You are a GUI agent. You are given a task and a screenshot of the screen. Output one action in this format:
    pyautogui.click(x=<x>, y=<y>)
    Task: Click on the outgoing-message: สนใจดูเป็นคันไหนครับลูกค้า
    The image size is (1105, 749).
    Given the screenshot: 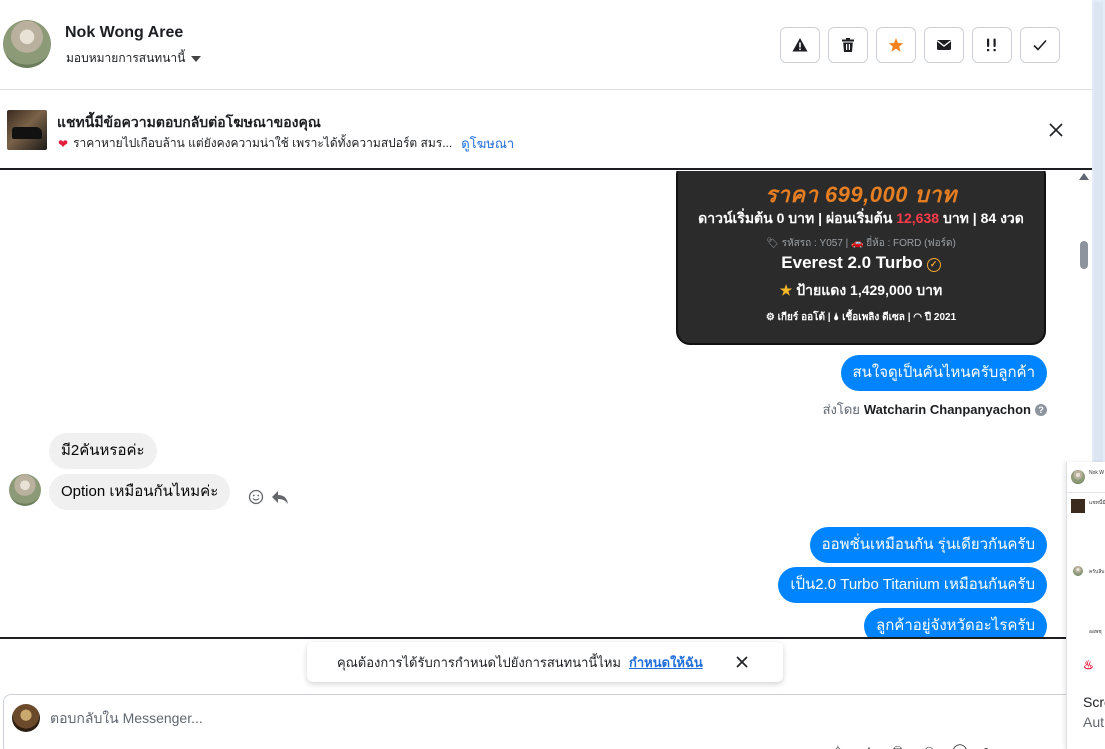 What is the action you would take?
    pyautogui.click(x=943, y=373)
    